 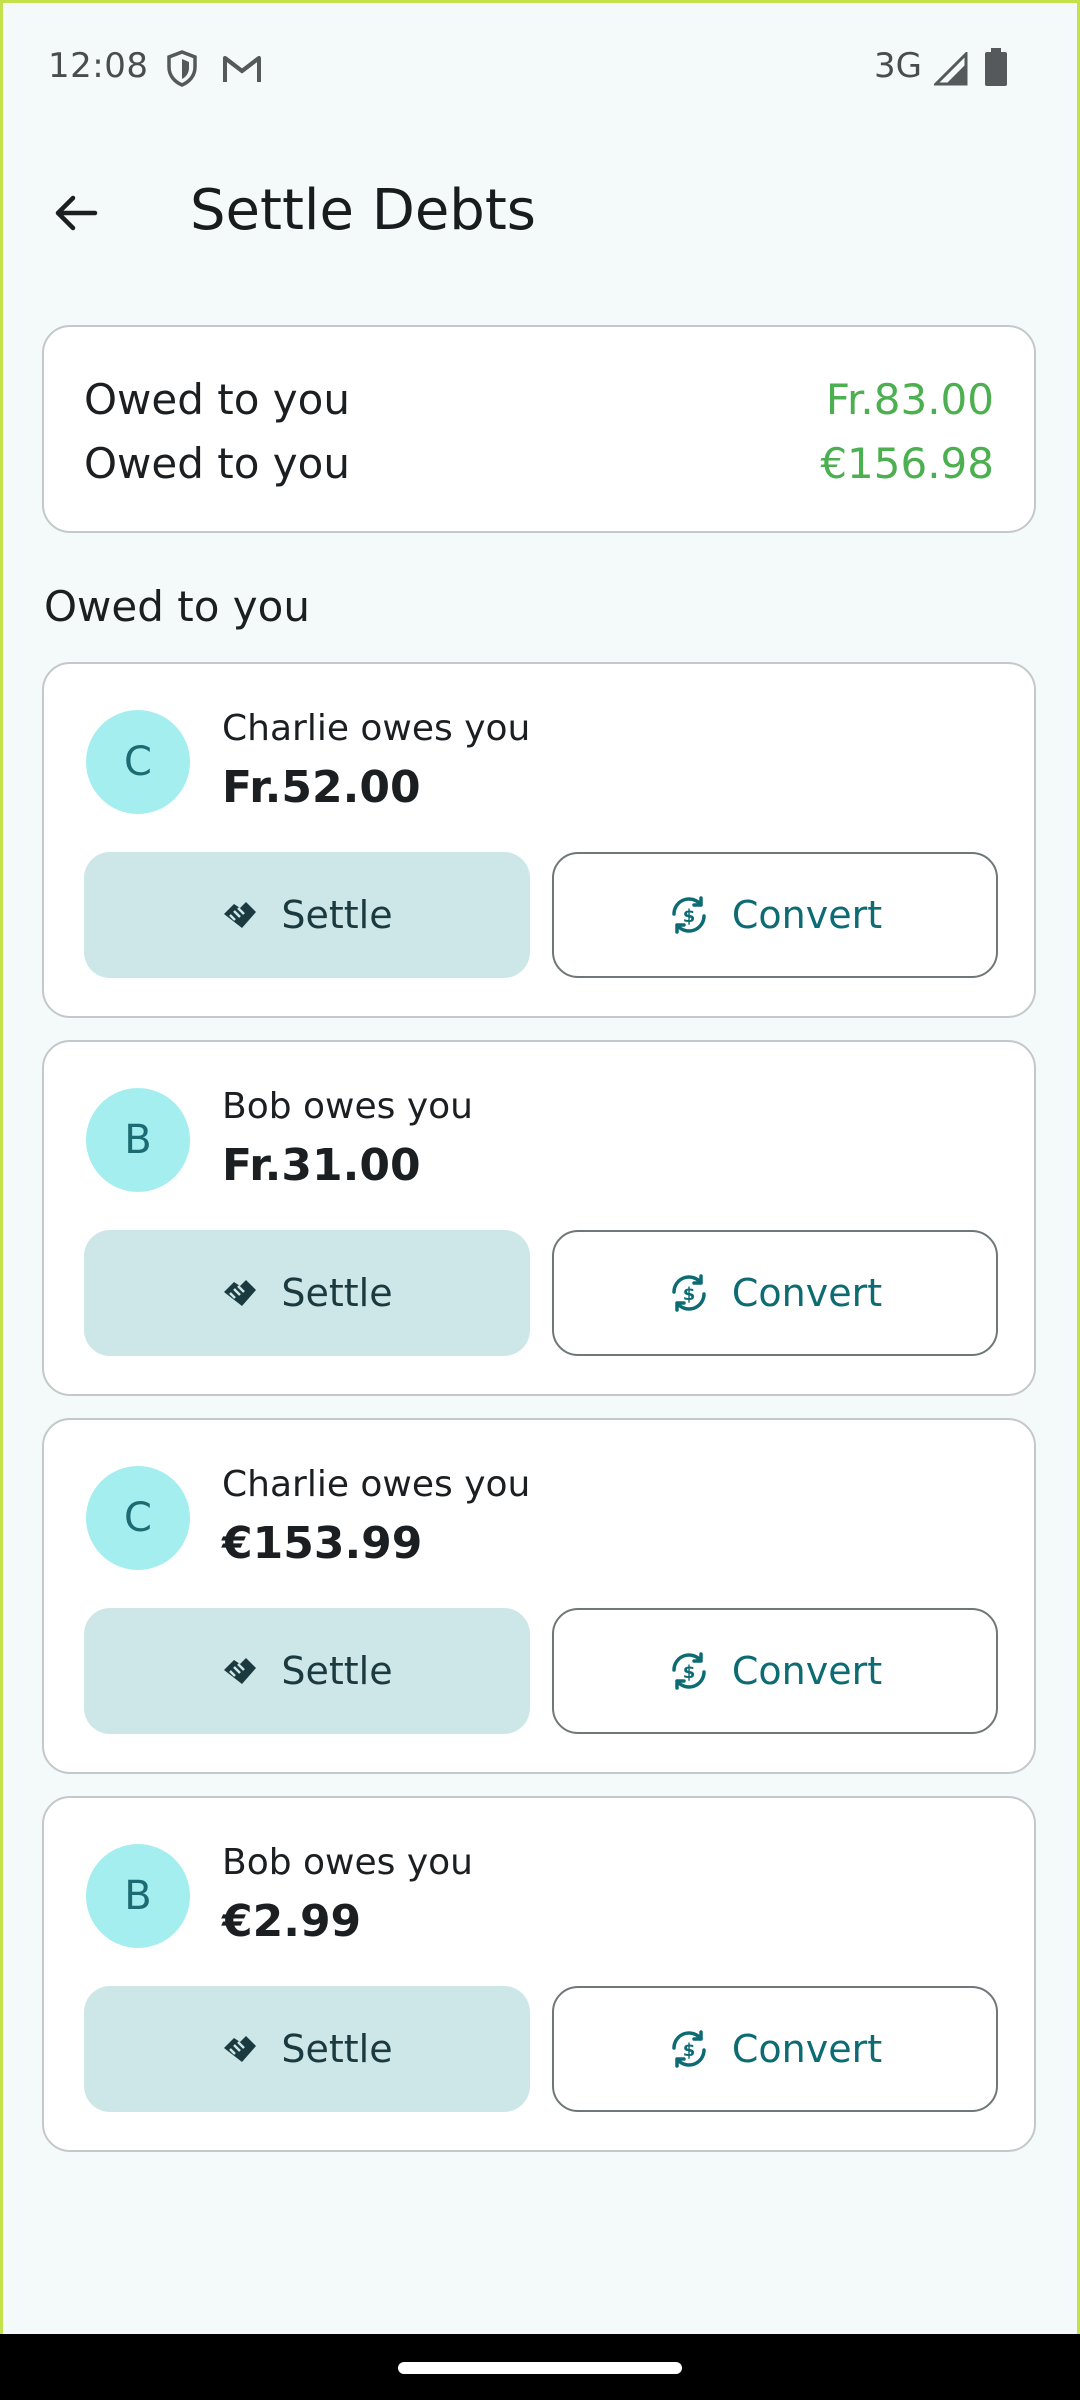 What do you see at coordinates (996, 69) in the screenshot?
I see `battery-icon` at bounding box center [996, 69].